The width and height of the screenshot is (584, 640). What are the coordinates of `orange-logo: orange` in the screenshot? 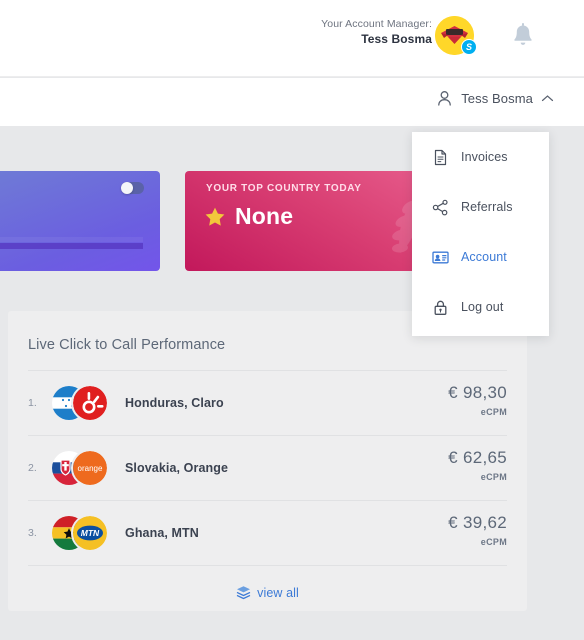 It's located at (90, 468).